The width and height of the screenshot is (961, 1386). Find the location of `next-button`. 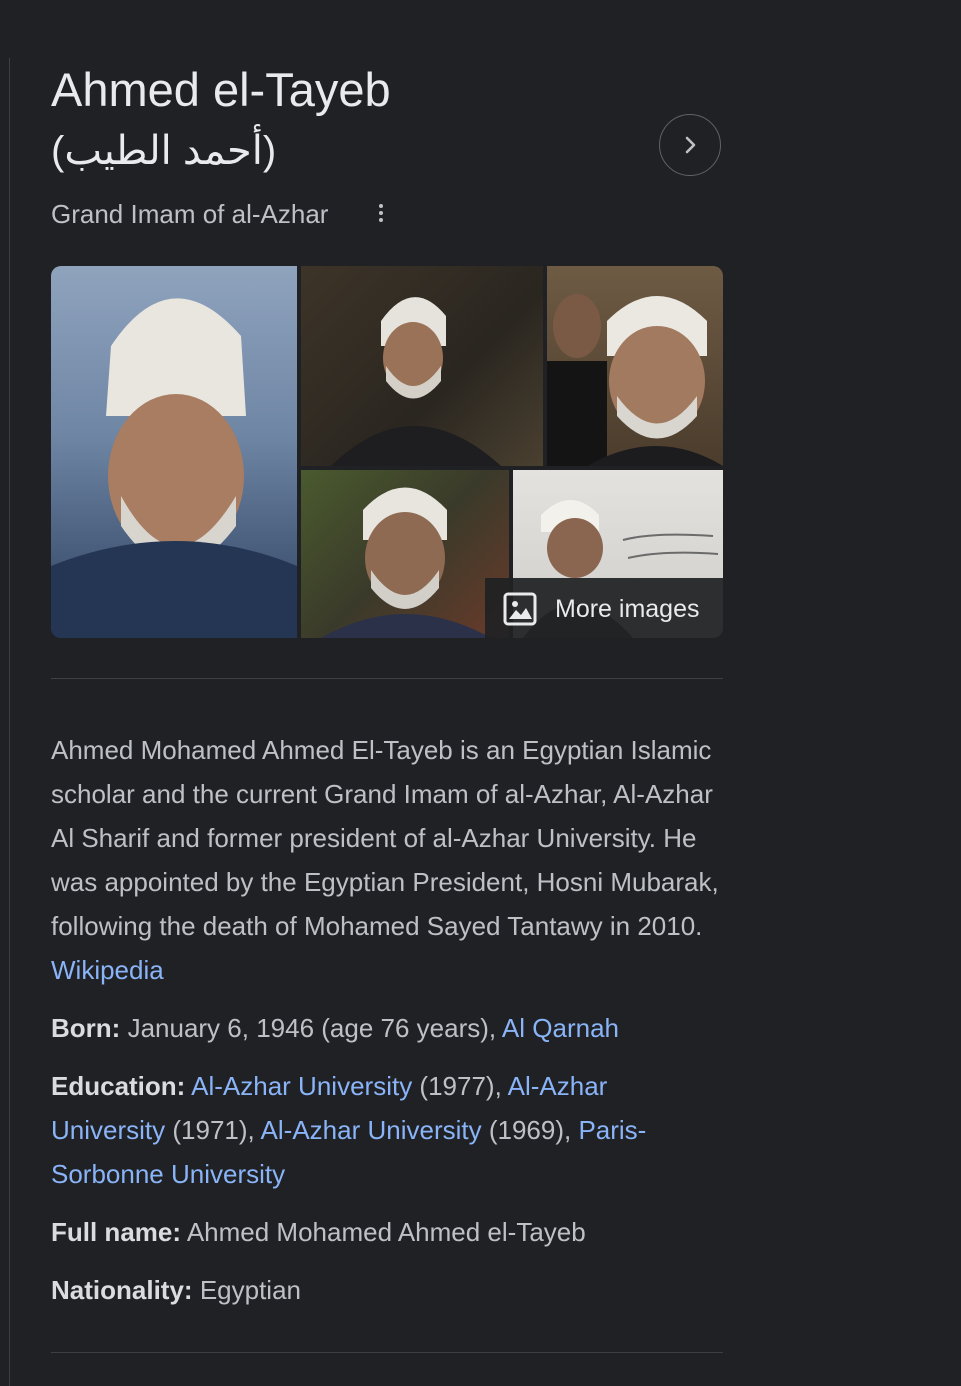

next-button is located at coordinates (690, 145).